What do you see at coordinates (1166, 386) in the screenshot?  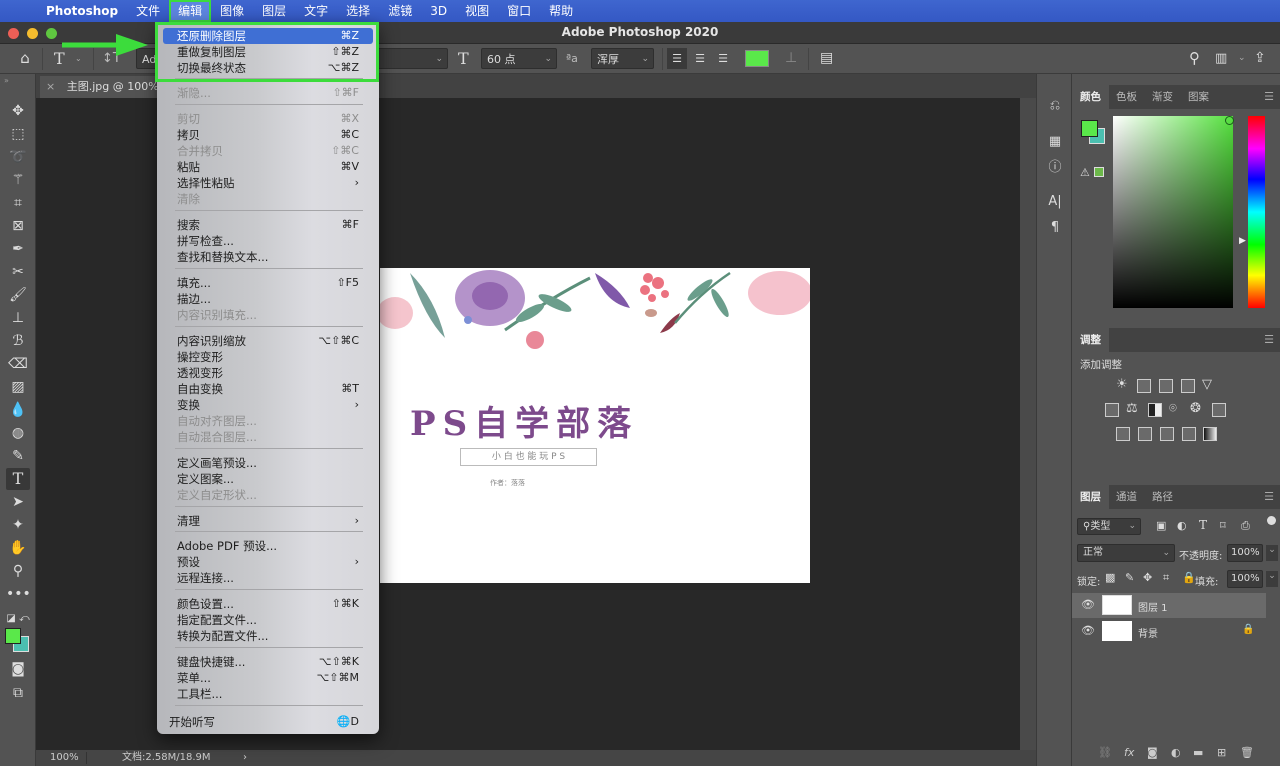 I see `curves-icon` at bounding box center [1166, 386].